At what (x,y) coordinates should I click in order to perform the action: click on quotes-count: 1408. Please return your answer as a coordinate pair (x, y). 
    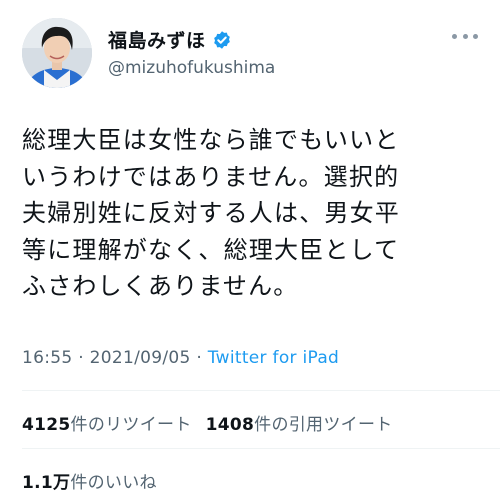
    Looking at the image, I should click on (230, 425).